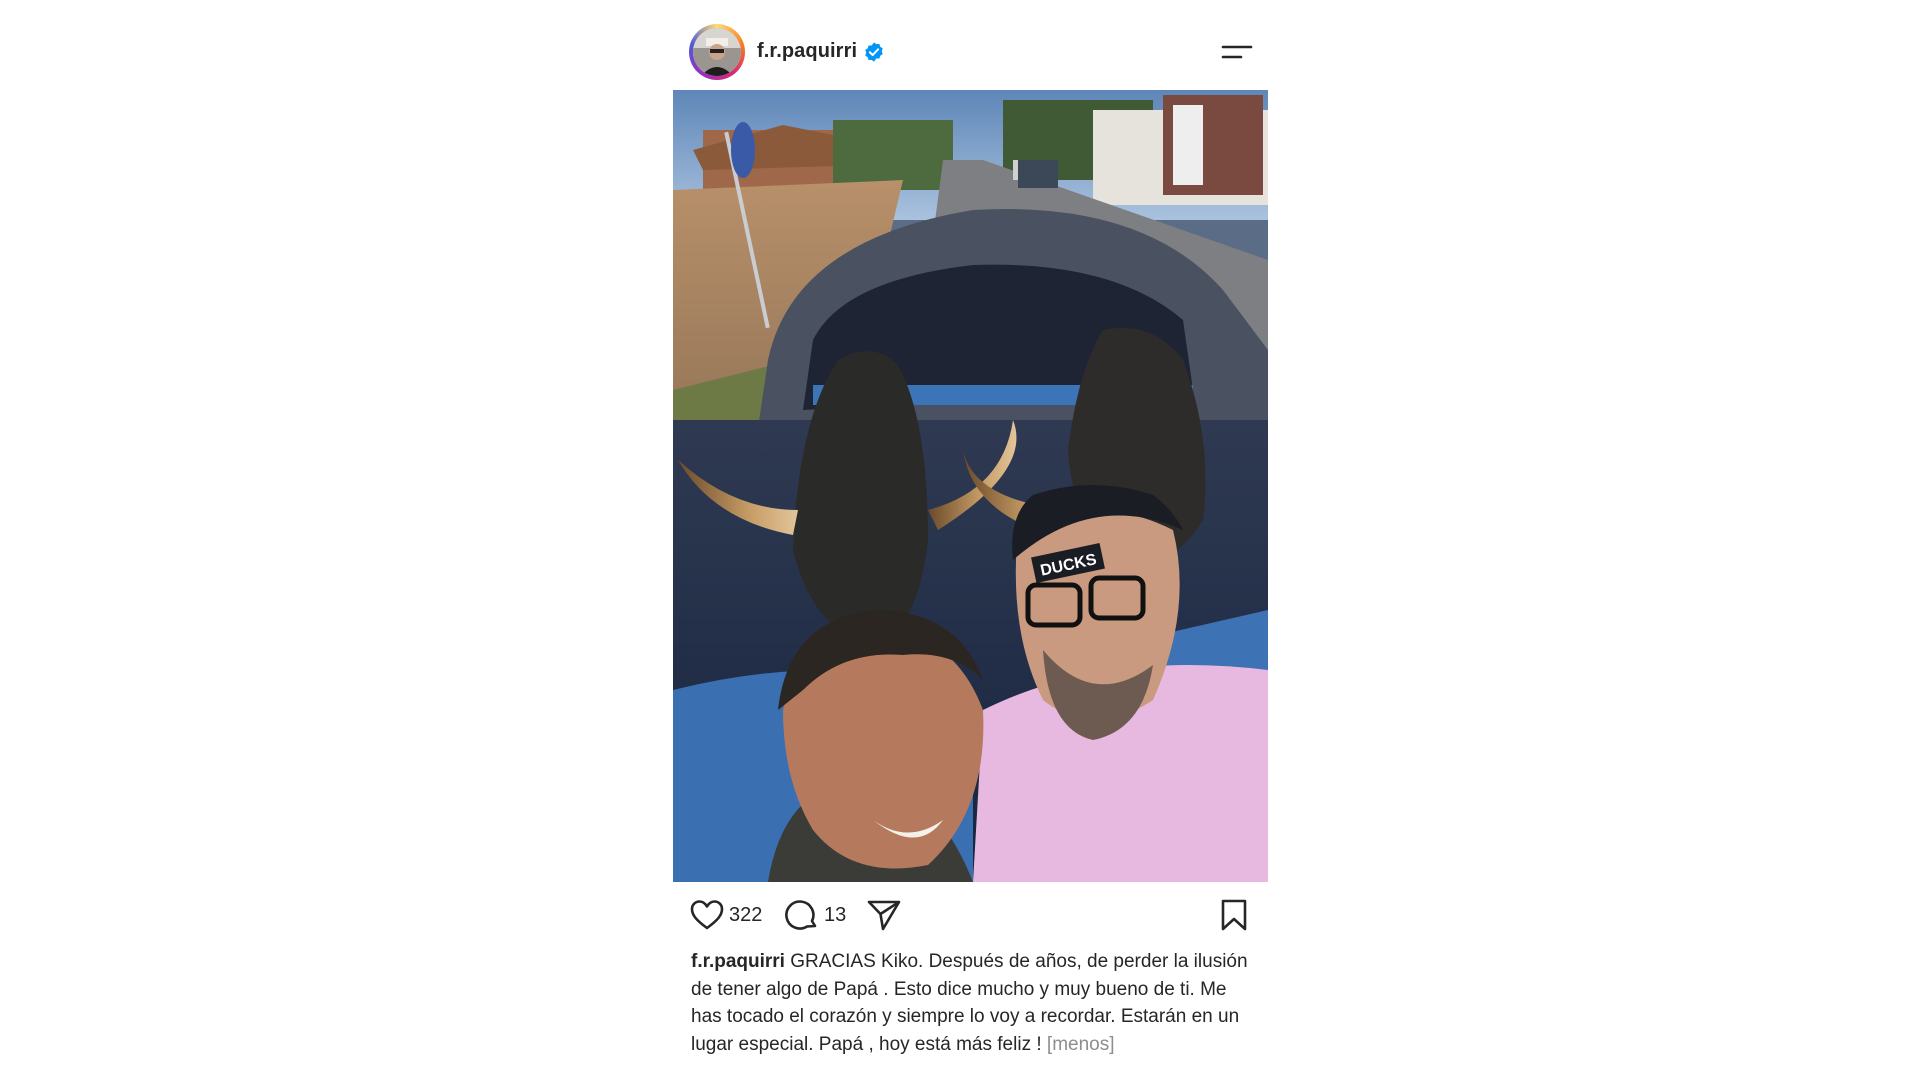  Describe the element at coordinates (970, 915) in the screenshot. I see `post-actions: 322 13` at that location.